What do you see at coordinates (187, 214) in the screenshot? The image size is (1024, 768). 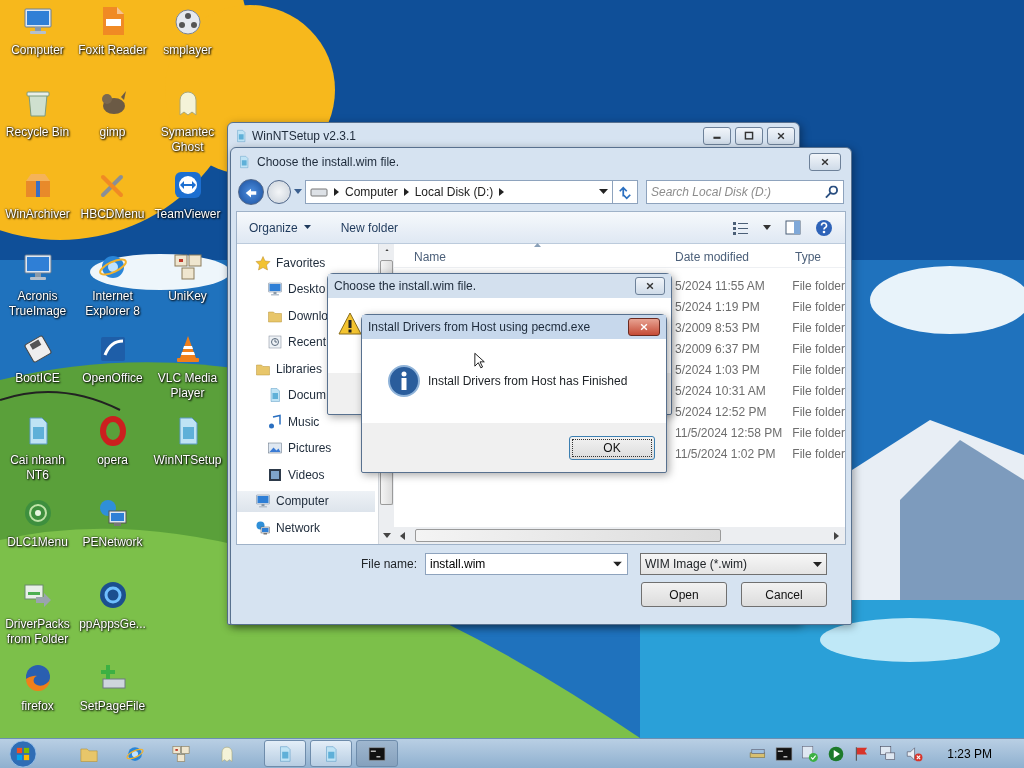 I see `icon-label: TeamViewer` at bounding box center [187, 214].